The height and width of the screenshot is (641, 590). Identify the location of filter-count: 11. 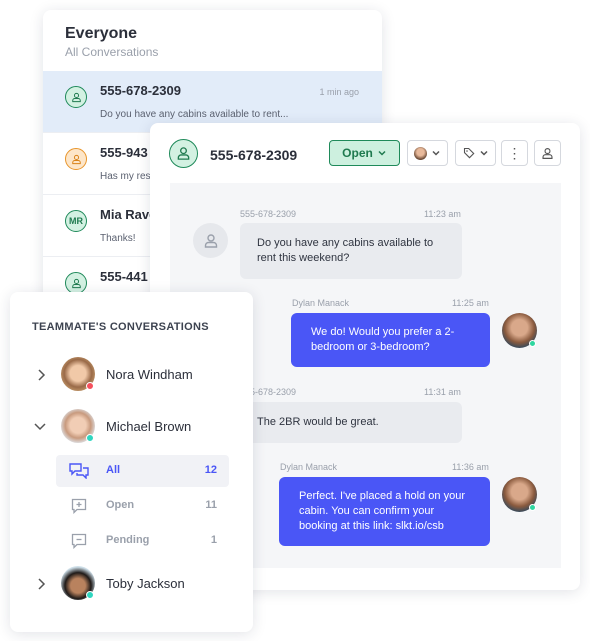
(211, 505).